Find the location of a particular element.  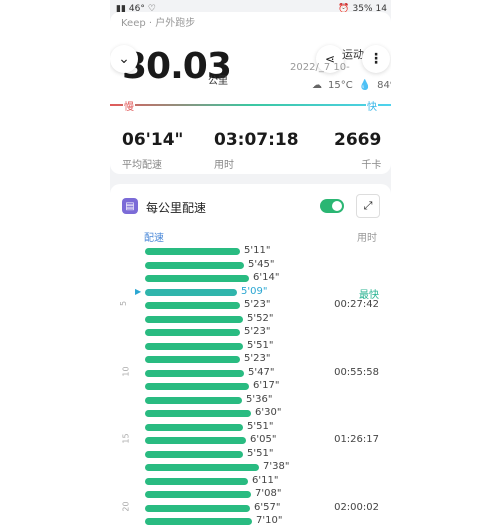

pace-row: 10 5'47" 00:55:58 is located at coordinates (250, 373).